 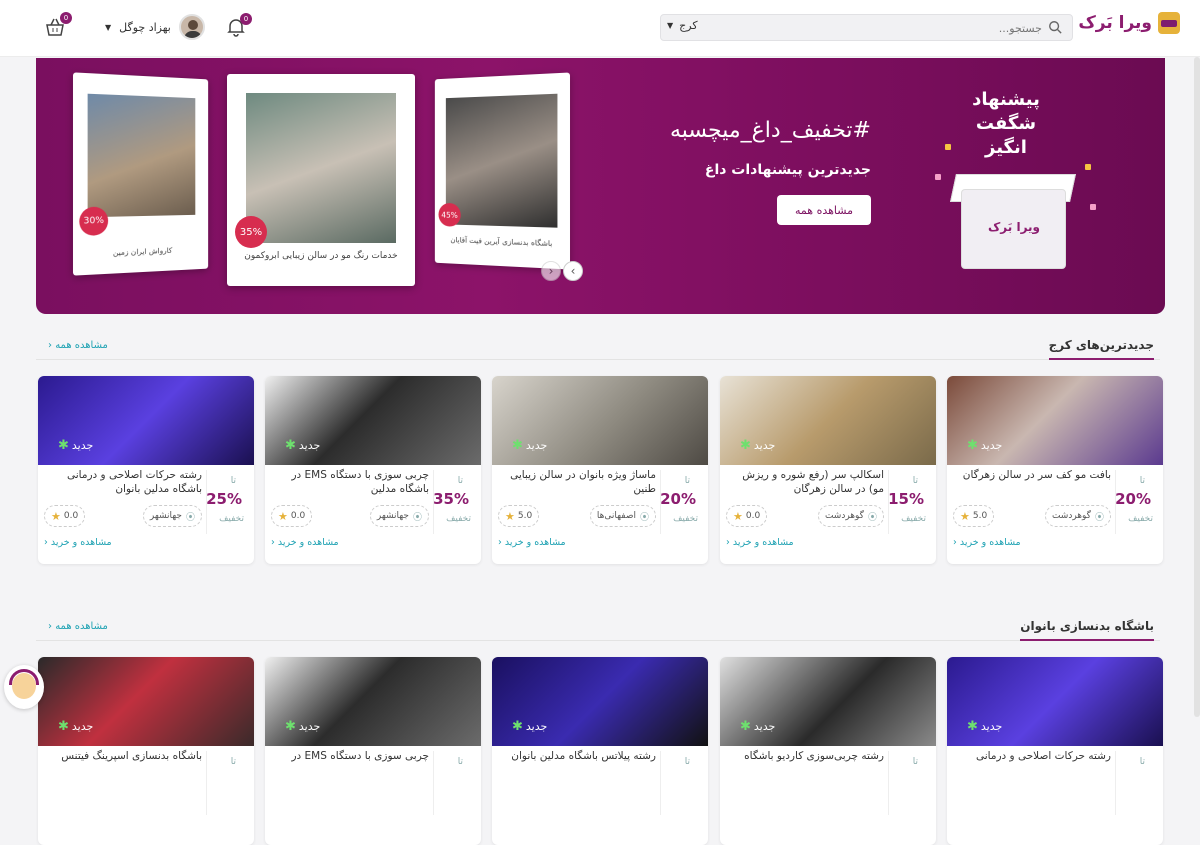 What do you see at coordinates (501, 160) in the screenshot?
I see `hero-card-image` at bounding box center [501, 160].